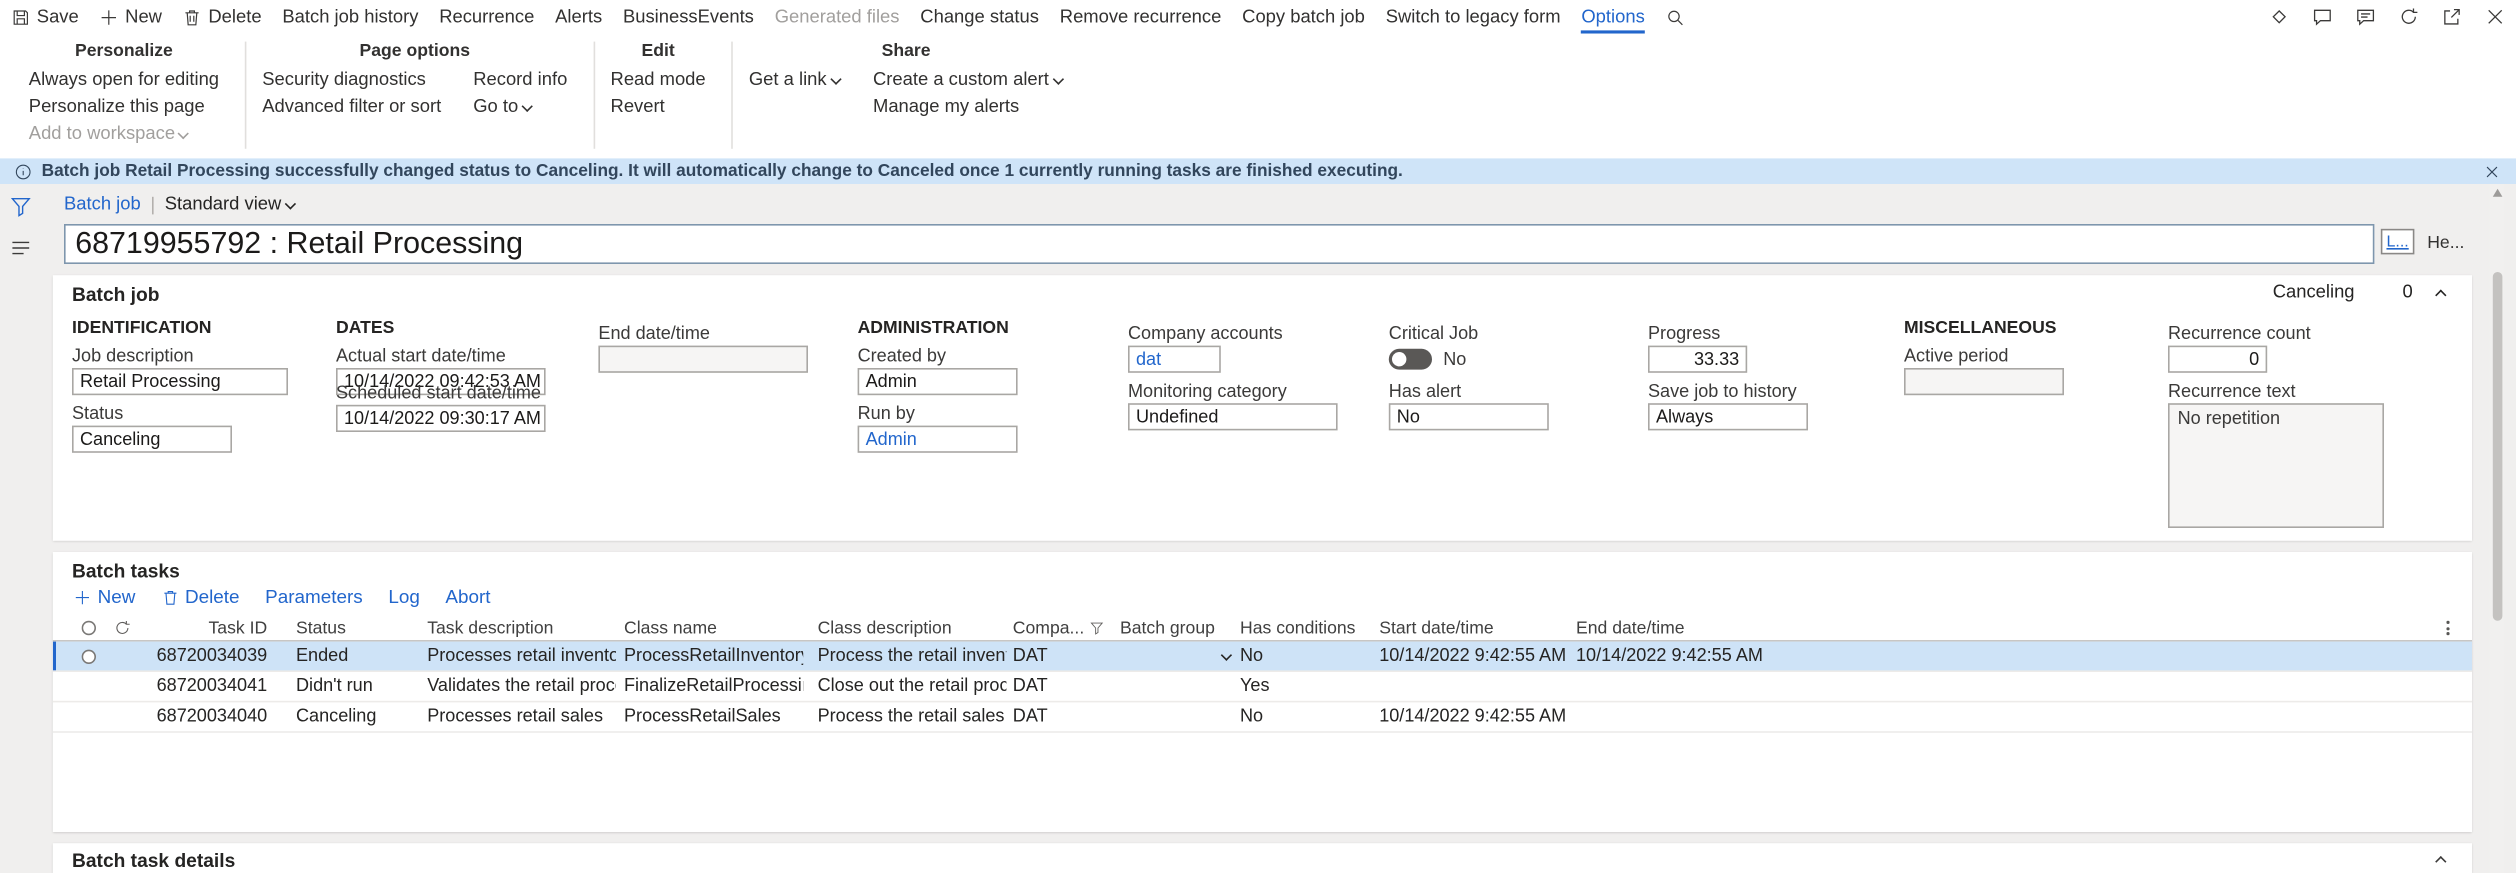  What do you see at coordinates (1984, 382) in the screenshot?
I see `active-period-input` at bounding box center [1984, 382].